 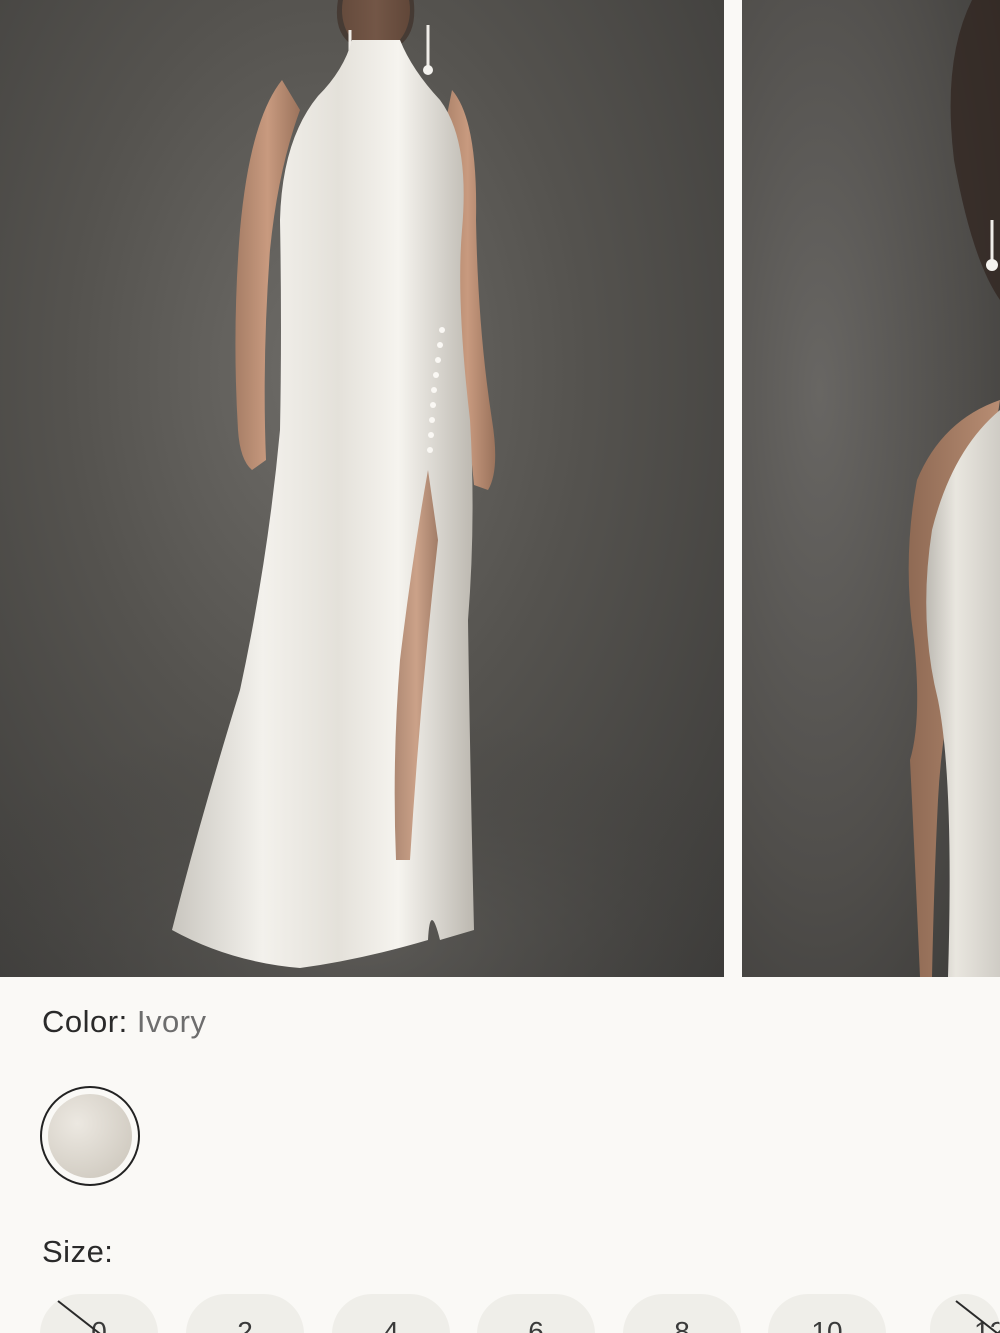 What do you see at coordinates (391, 1313) in the screenshot?
I see `size-option-4: 4` at bounding box center [391, 1313].